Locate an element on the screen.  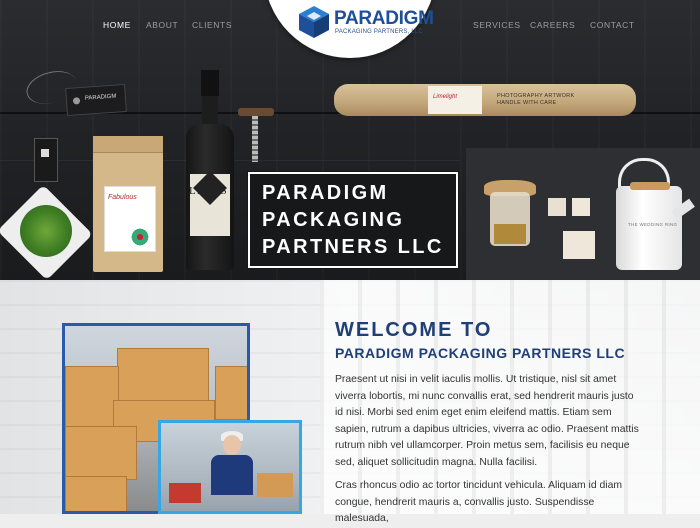
shipping-tube is located at coordinates (485, 100).